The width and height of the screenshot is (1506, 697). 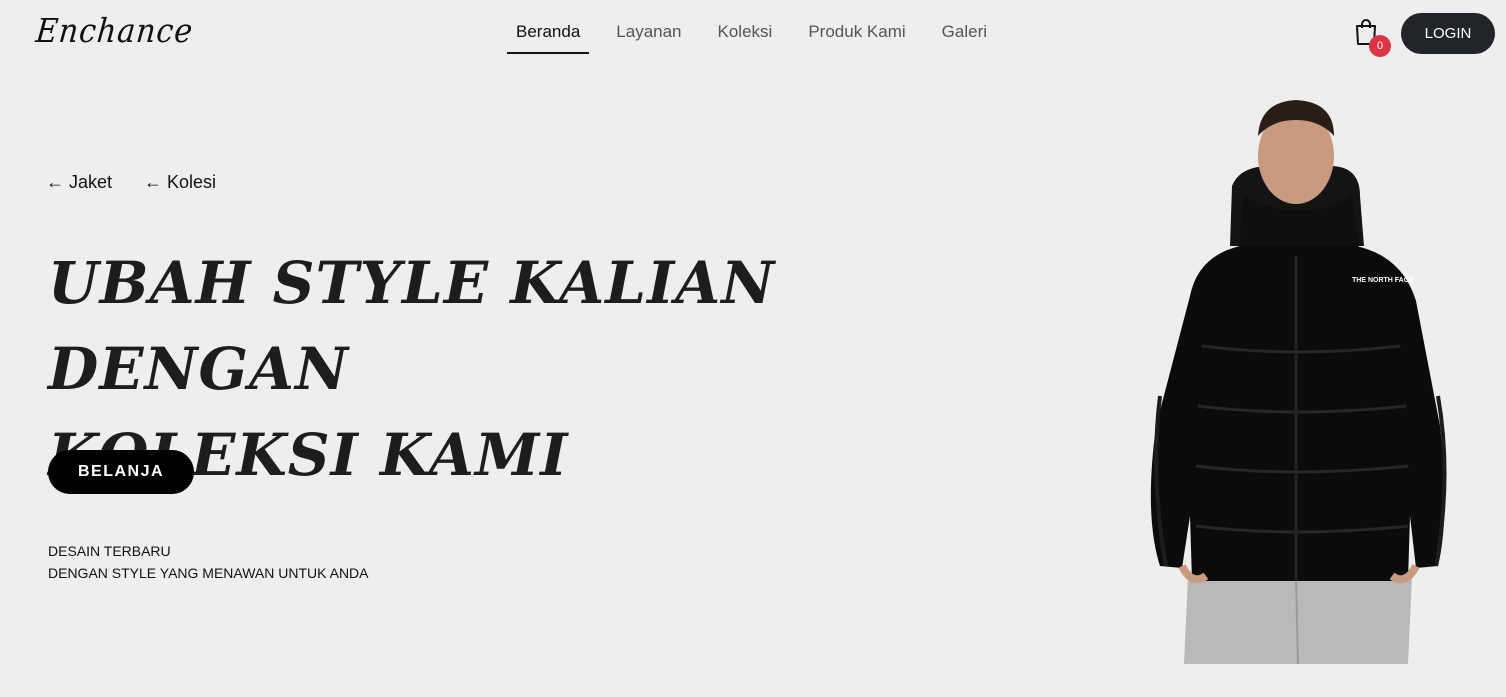 I want to click on tagline-line-1: DESAIN TERBARU, so click(x=109, y=551).